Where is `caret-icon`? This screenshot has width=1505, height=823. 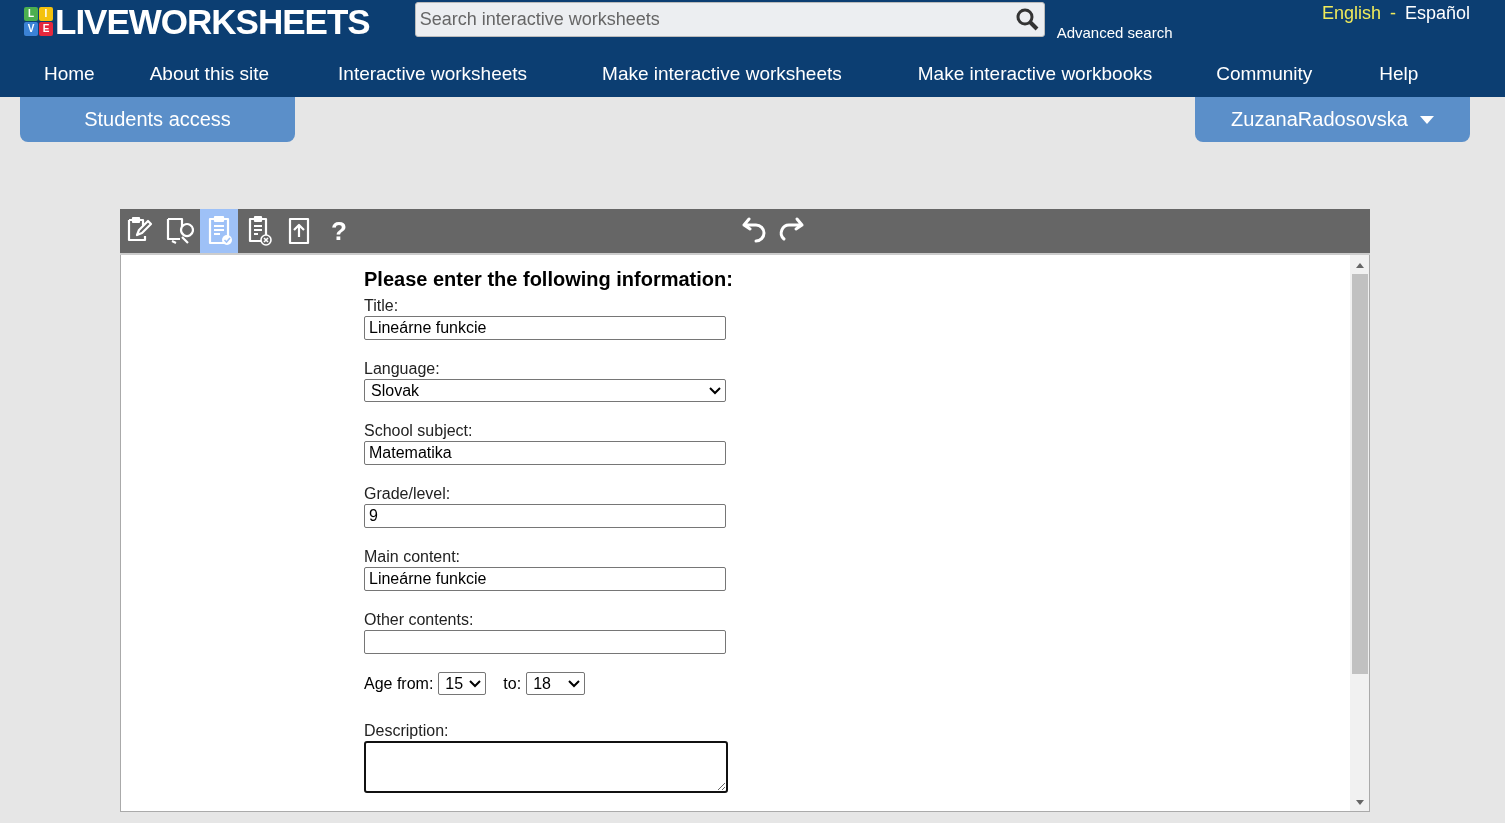 caret-icon is located at coordinates (1426, 119).